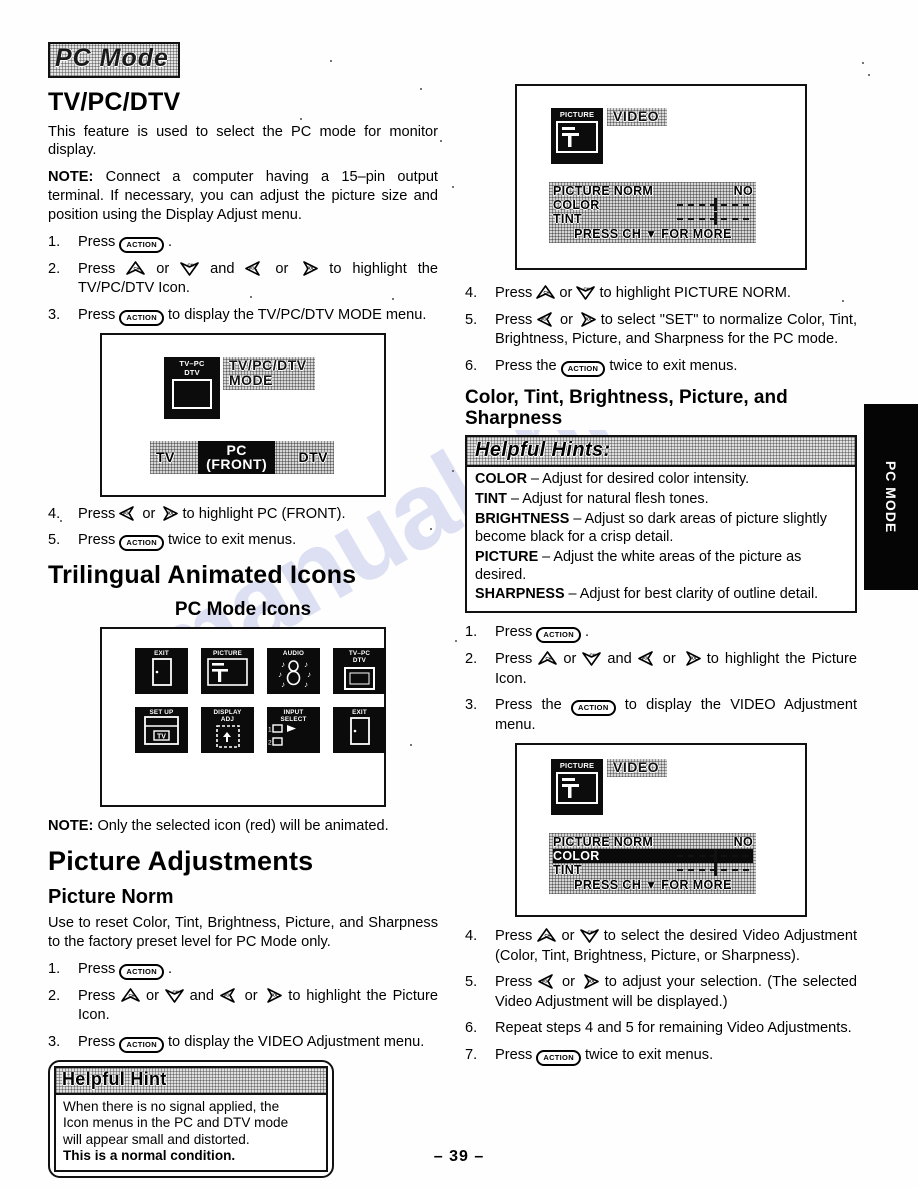  Describe the element at coordinates (293, 671) in the screenshot. I see `pc-mode-icon-audio: AUDIO ♪ ♪ ♪ ♪ ♪ ♪` at that location.